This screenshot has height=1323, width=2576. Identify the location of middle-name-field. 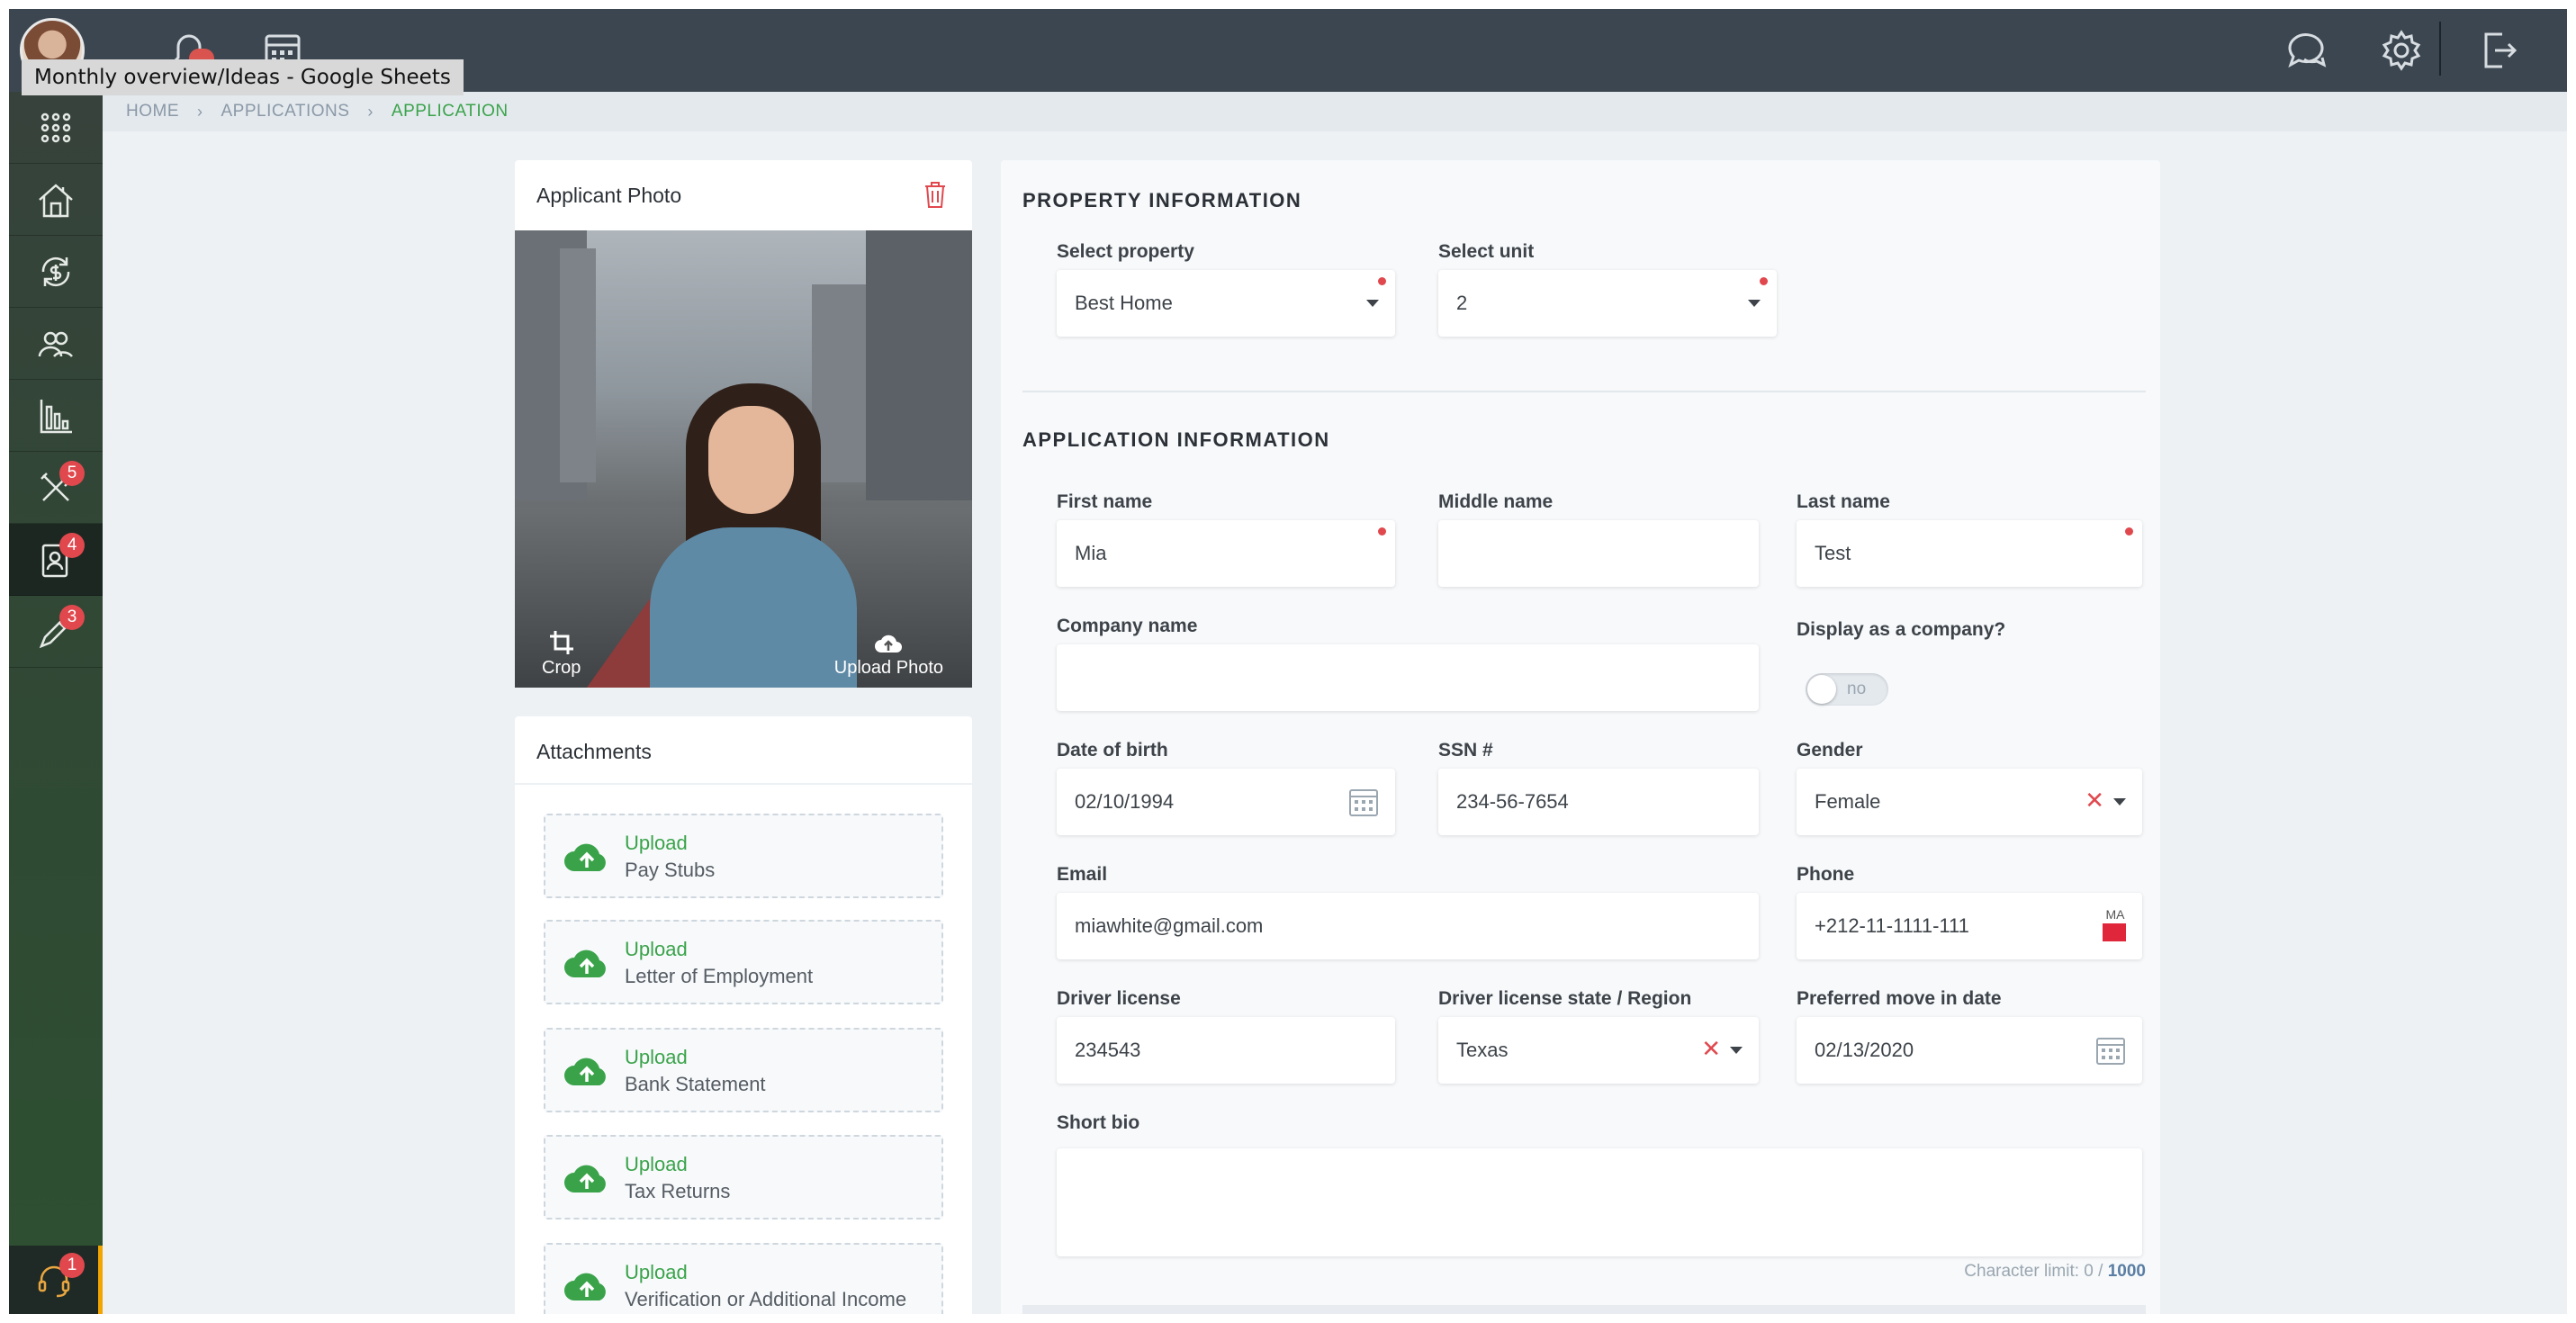
(1598, 553).